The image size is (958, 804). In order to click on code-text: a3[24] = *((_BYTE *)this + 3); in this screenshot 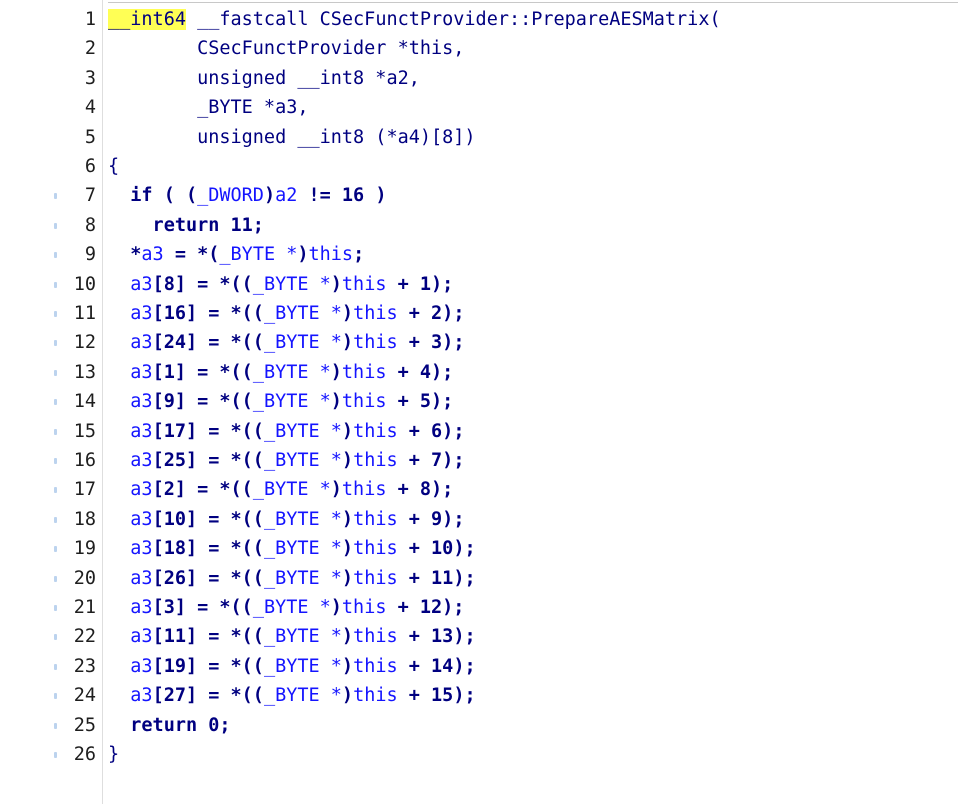, I will do `click(286, 343)`.